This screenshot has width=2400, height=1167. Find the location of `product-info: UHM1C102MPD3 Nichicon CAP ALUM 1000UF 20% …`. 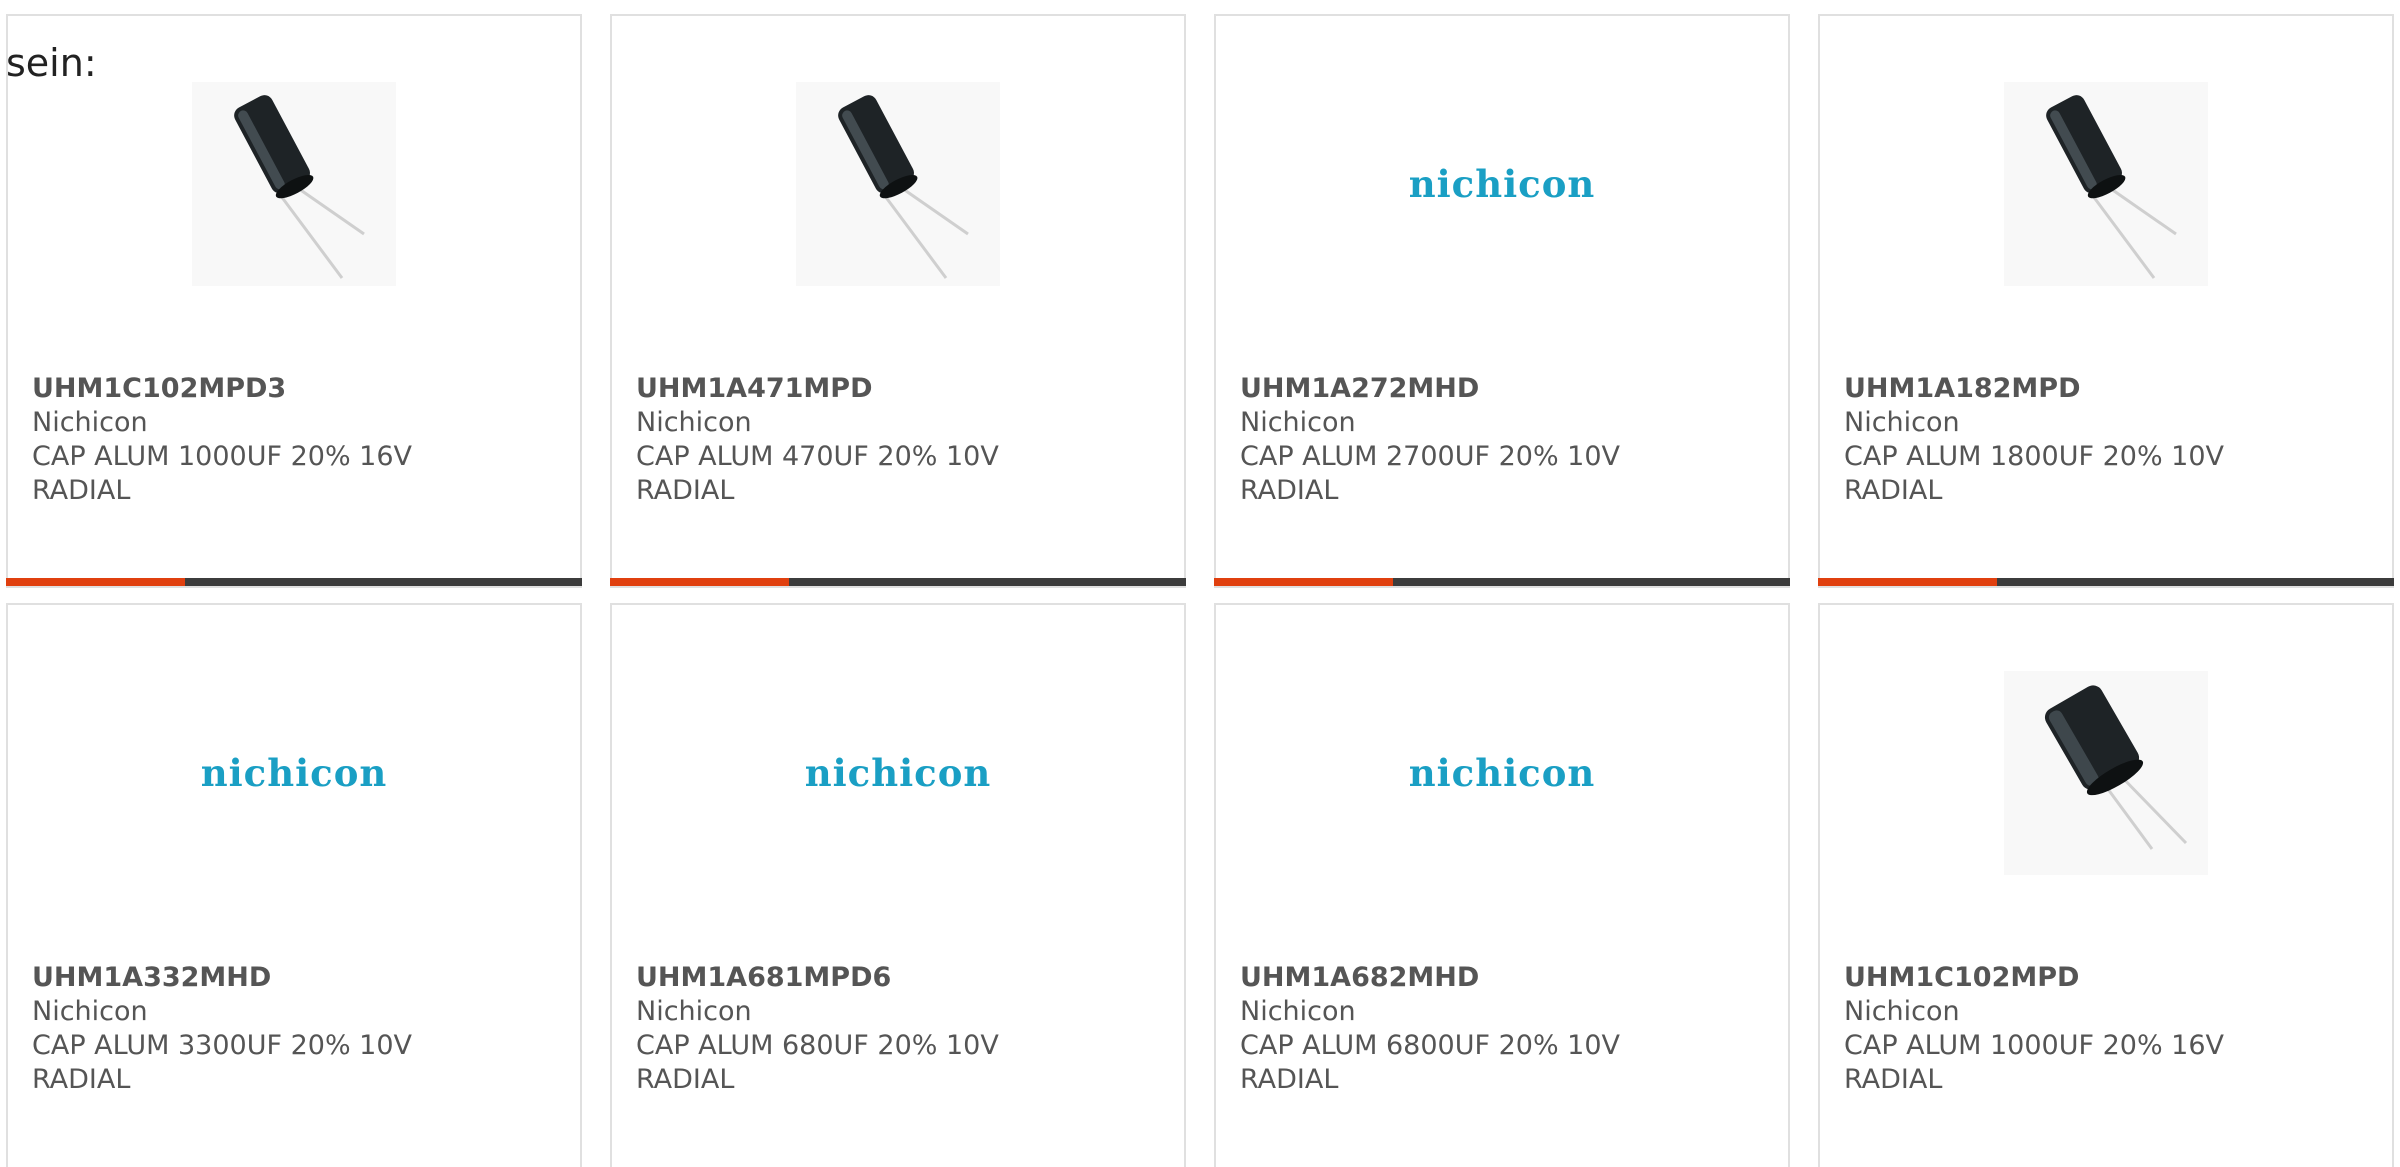

product-info: UHM1C102MPD3 Nichicon CAP ALUM 1000UF 20% … is located at coordinates (296, 440).